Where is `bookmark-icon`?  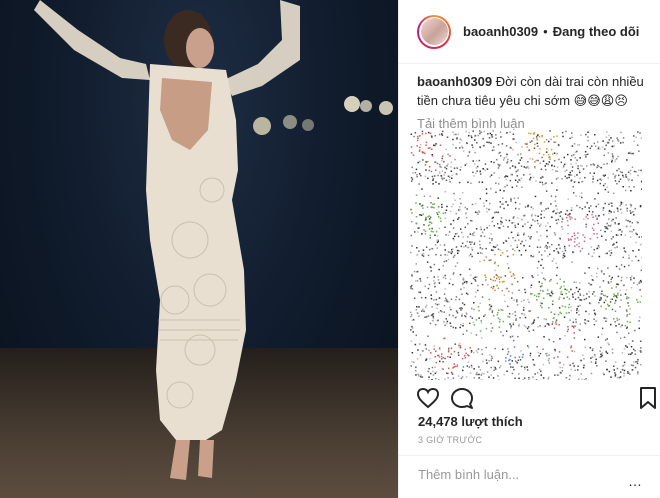 bookmark-icon is located at coordinates (648, 398).